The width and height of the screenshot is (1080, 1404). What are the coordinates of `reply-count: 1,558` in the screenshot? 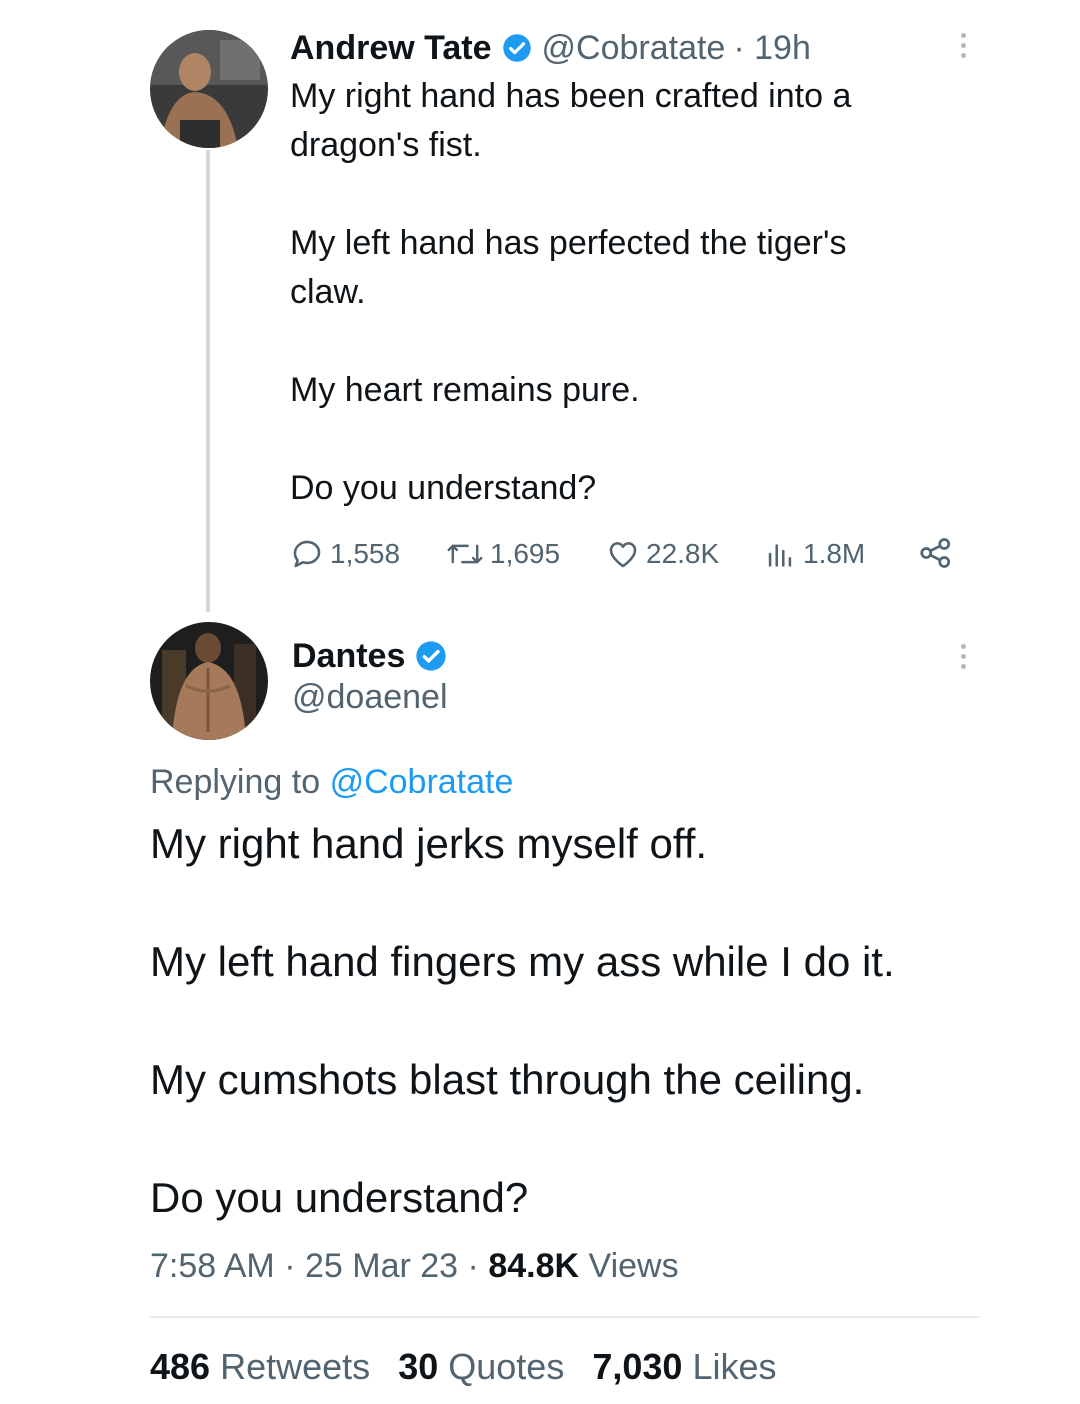 It's located at (365, 553).